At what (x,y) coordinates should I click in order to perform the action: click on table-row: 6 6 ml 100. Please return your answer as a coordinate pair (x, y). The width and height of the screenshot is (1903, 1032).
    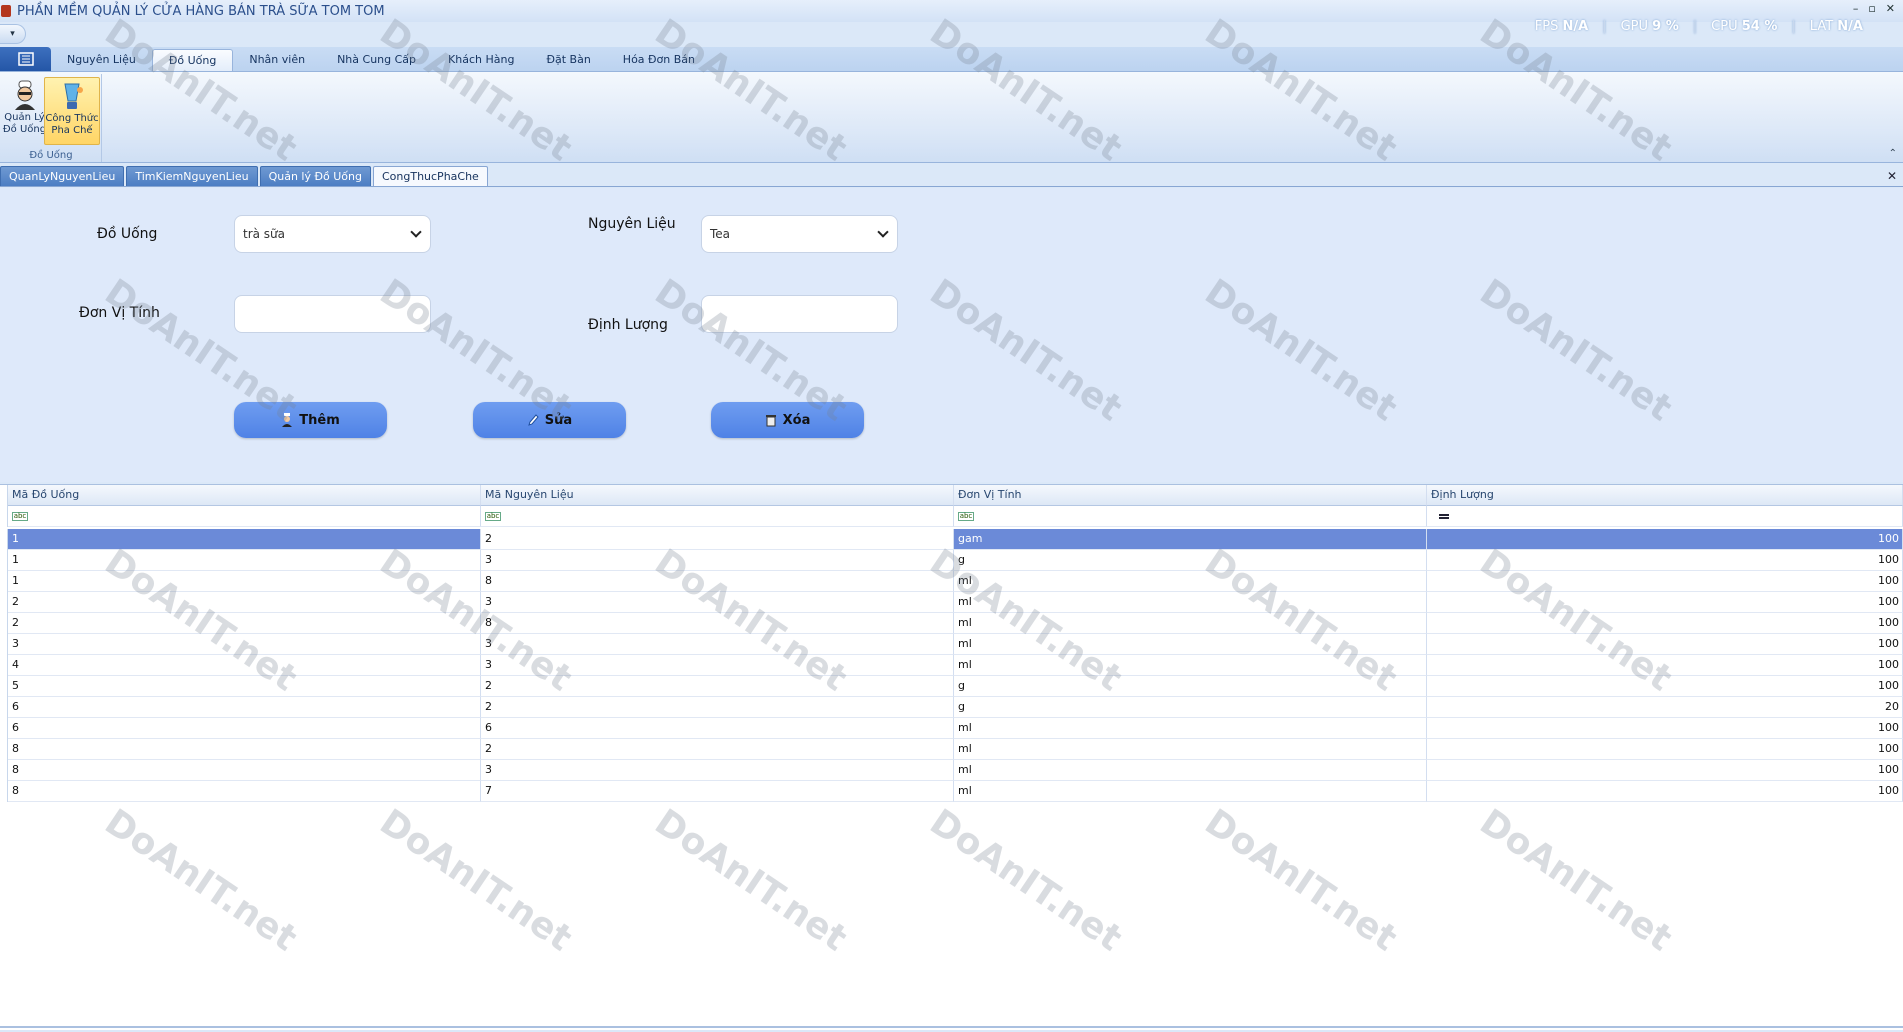
    Looking at the image, I should click on (951, 728).